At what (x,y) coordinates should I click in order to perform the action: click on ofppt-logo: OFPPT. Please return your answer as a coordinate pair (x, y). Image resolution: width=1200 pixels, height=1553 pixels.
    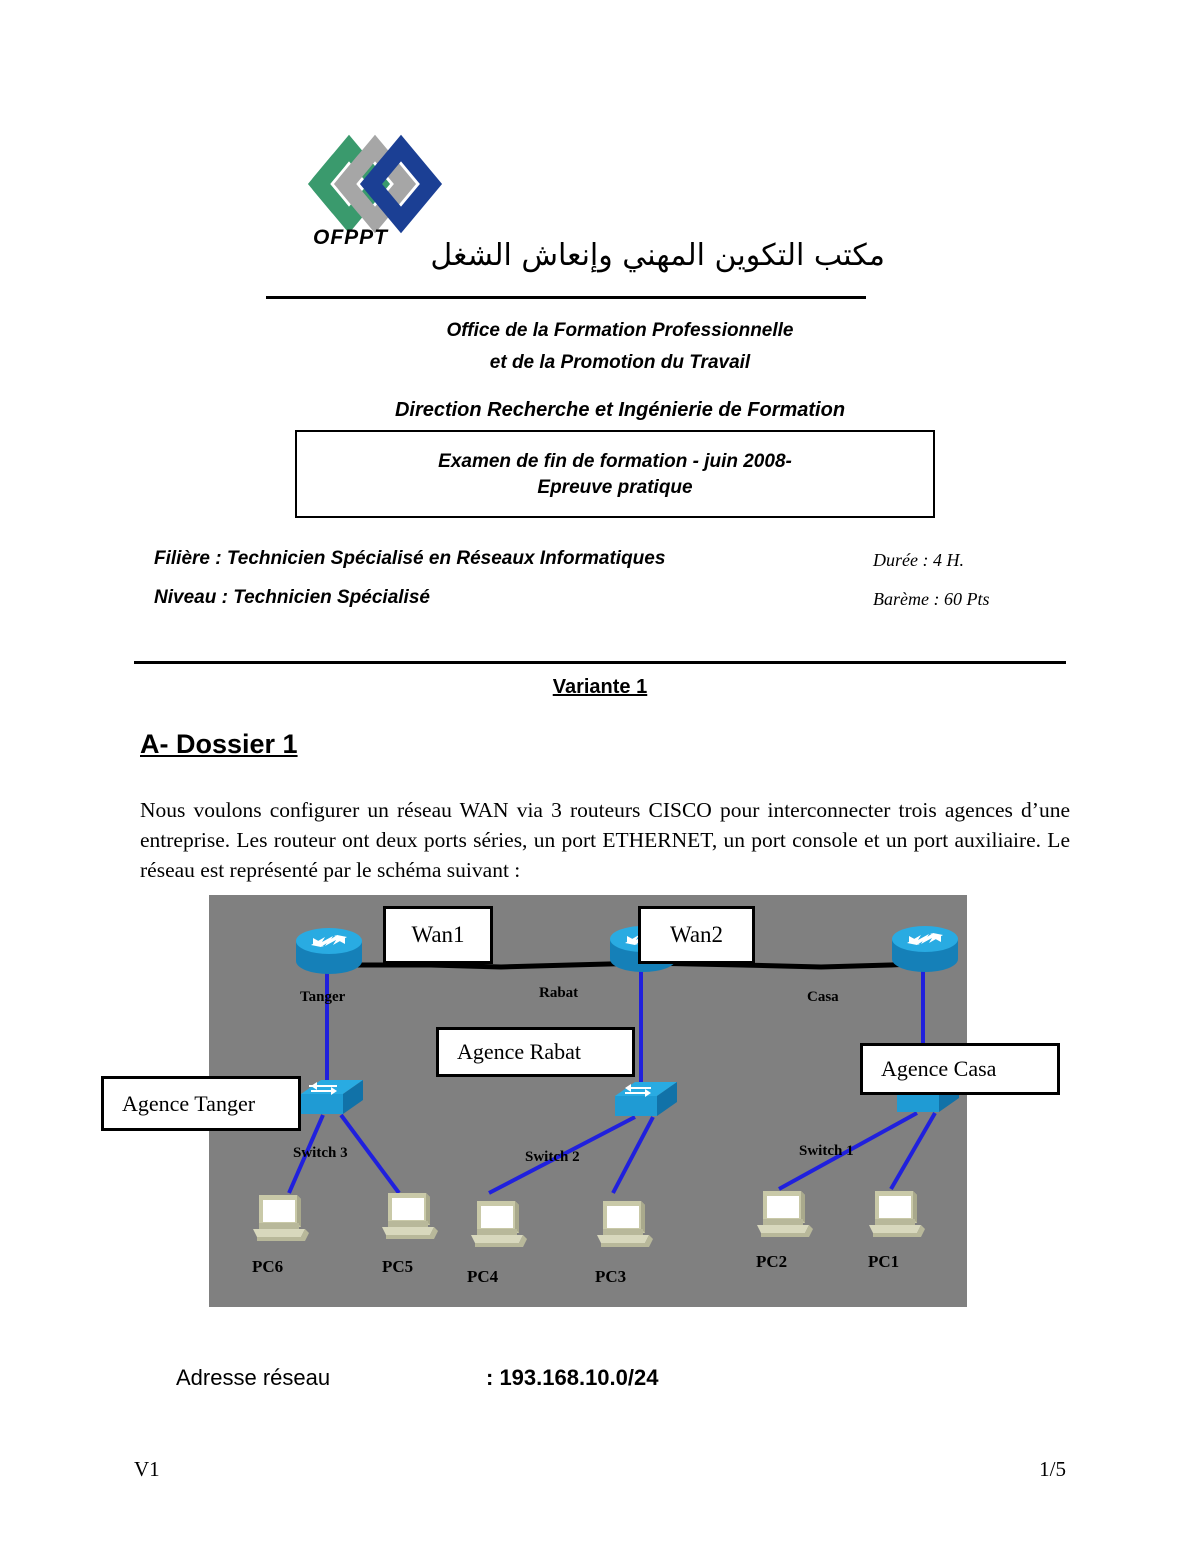
    Looking at the image, I should click on (363, 192).